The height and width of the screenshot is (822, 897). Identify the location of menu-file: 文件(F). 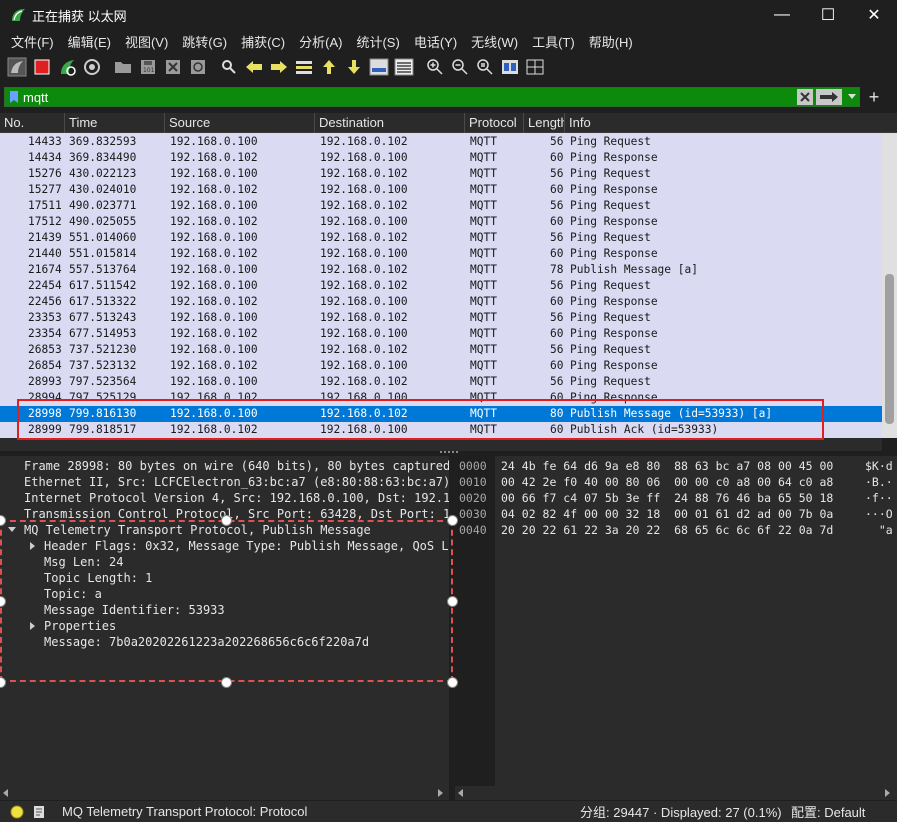
(32, 41).